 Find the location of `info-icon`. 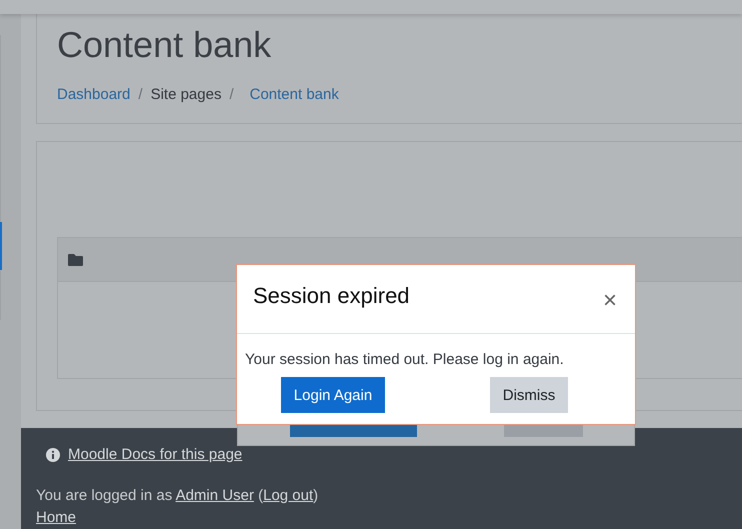

info-icon is located at coordinates (53, 455).